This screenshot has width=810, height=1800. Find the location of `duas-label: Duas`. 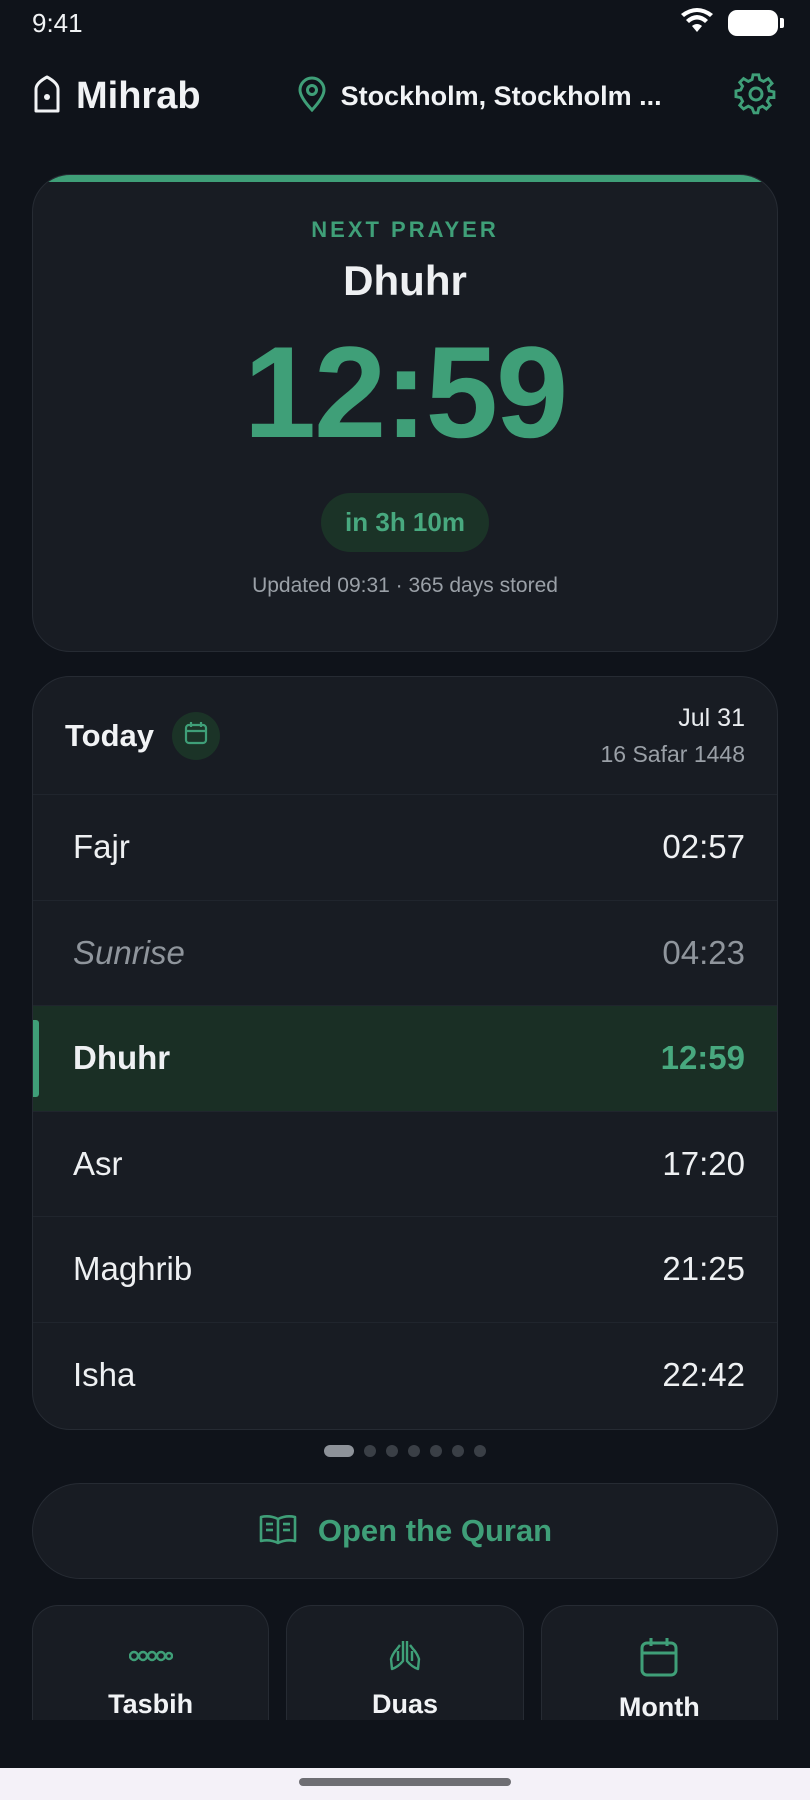

duas-label: Duas is located at coordinates (404, 1704).